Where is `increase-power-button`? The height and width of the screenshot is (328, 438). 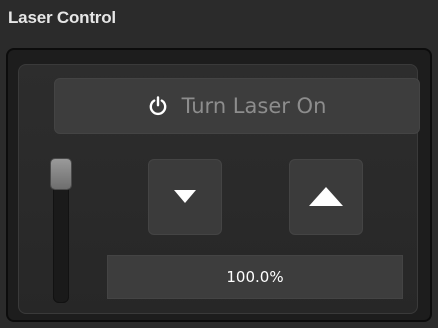
increase-power-button is located at coordinates (326, 197).